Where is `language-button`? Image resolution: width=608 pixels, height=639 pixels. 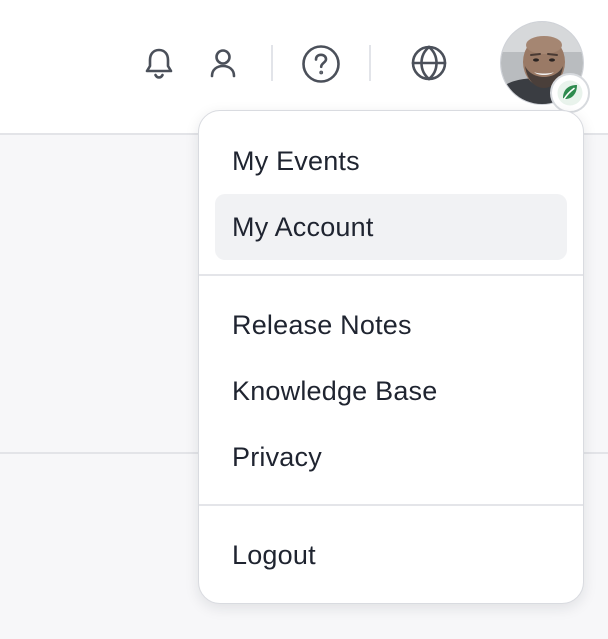 language-button is located at coordinates (429, 63).